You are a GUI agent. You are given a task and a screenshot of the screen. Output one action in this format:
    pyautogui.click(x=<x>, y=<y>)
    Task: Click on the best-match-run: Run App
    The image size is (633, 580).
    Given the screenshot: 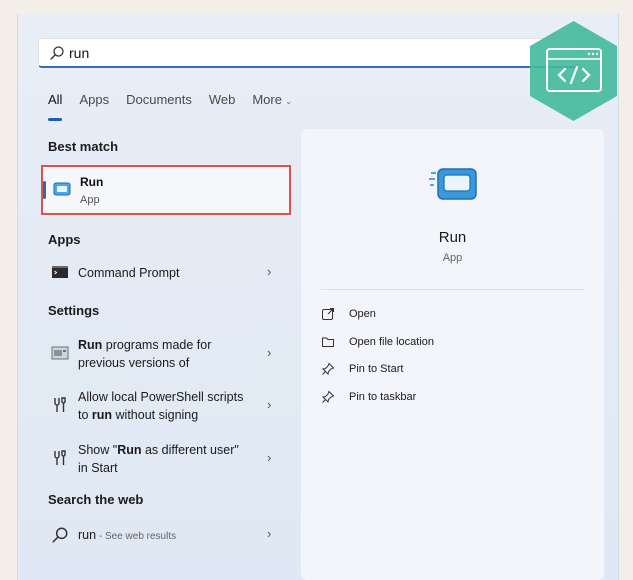 What is the action you would take?
    pyautogui.click(x=166, y=190)
    